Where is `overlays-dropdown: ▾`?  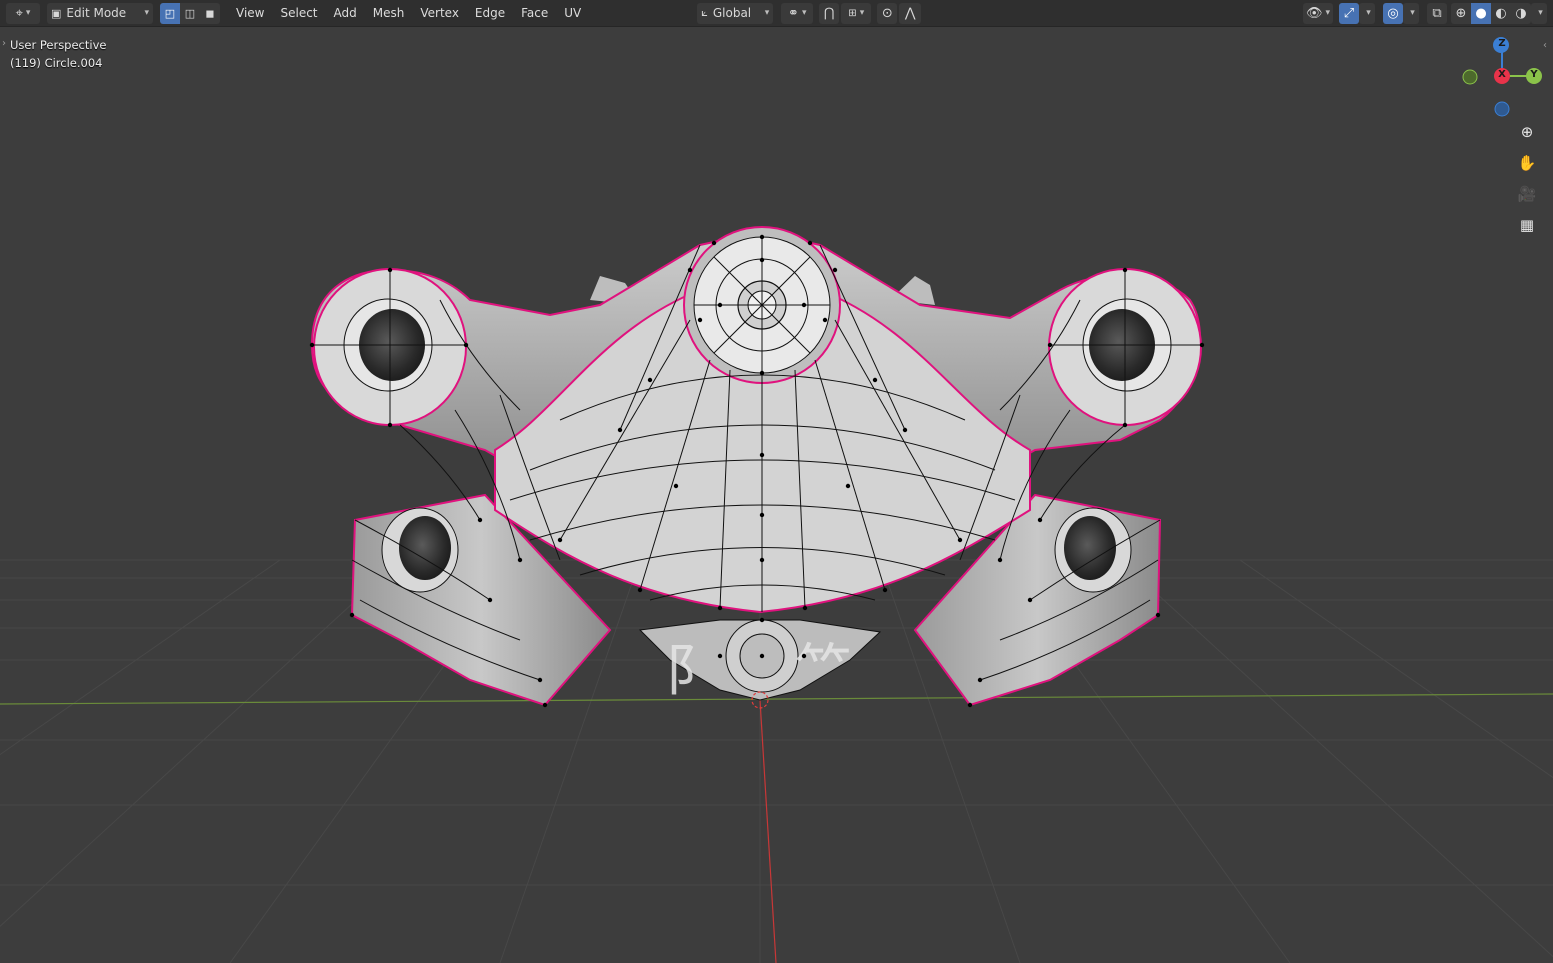
overlays-dropdown: ▾ is located at coordinates (1411, 13).